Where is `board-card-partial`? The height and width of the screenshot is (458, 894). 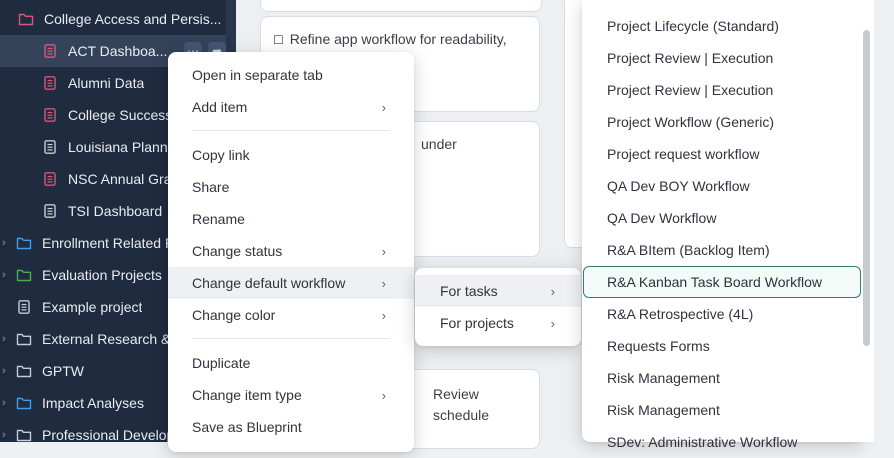
board-card-partial is located at coordinates (401, 6).